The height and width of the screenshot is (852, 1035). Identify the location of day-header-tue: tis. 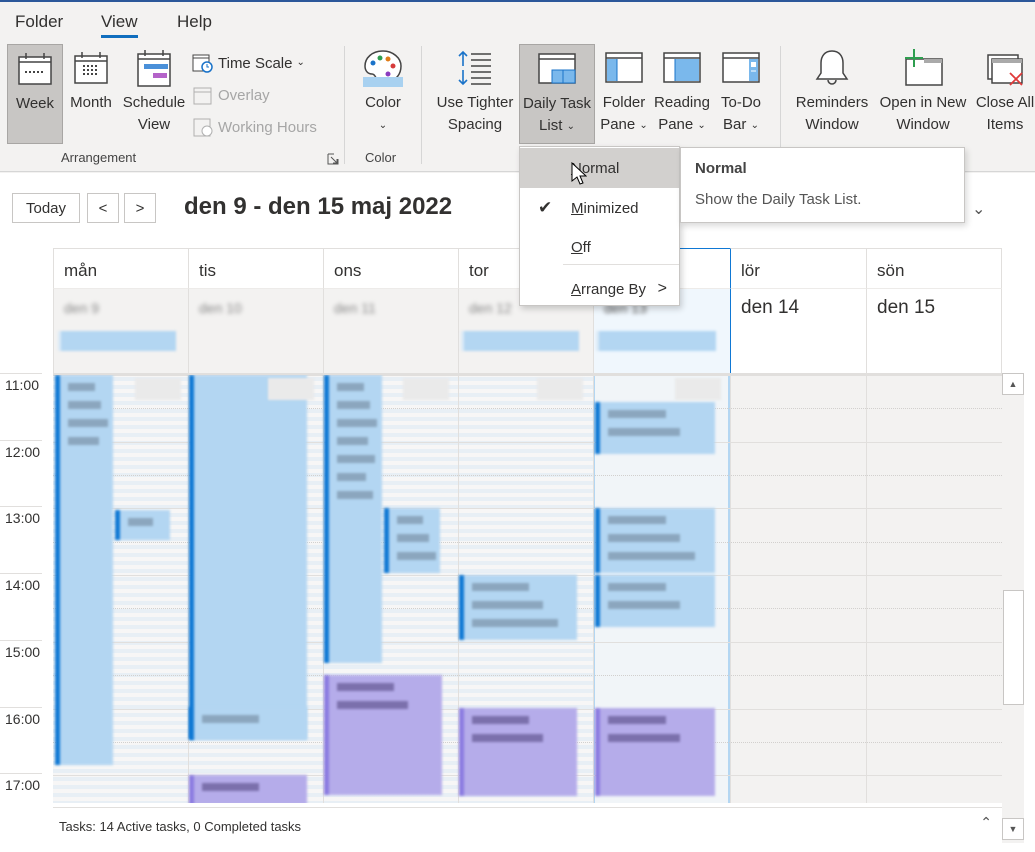
(255, 268).